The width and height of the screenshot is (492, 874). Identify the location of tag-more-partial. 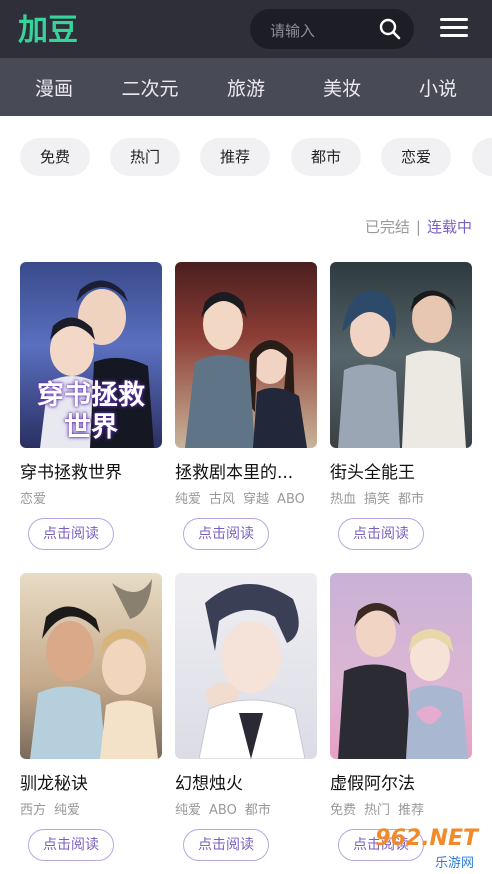
(482, 157).